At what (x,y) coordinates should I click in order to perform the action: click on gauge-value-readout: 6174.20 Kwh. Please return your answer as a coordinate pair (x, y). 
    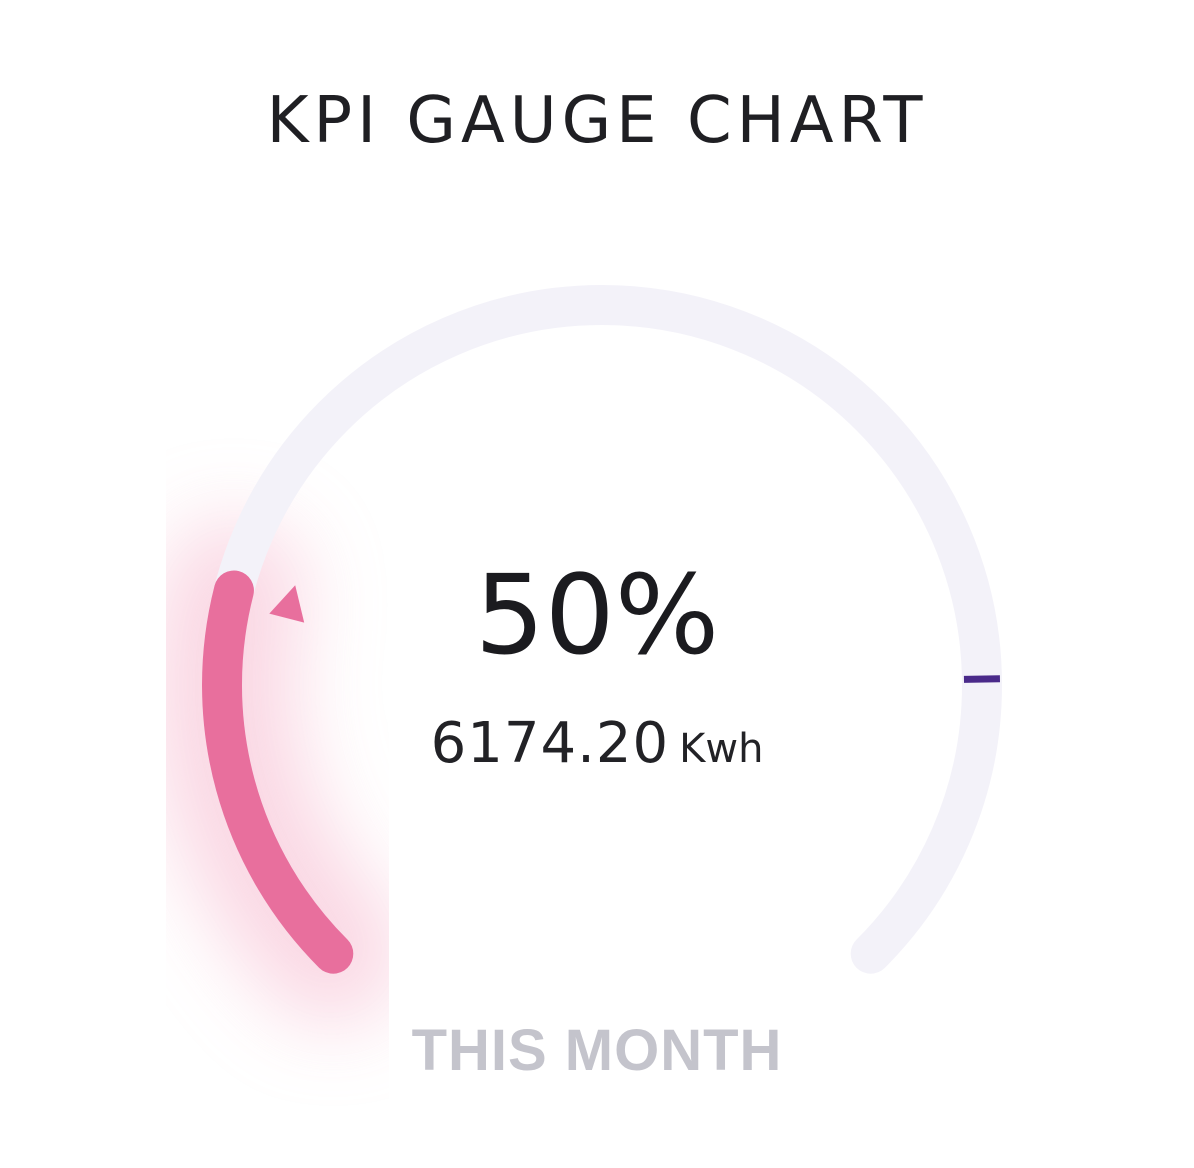
    Looking at the image, I should click on (597, 744).